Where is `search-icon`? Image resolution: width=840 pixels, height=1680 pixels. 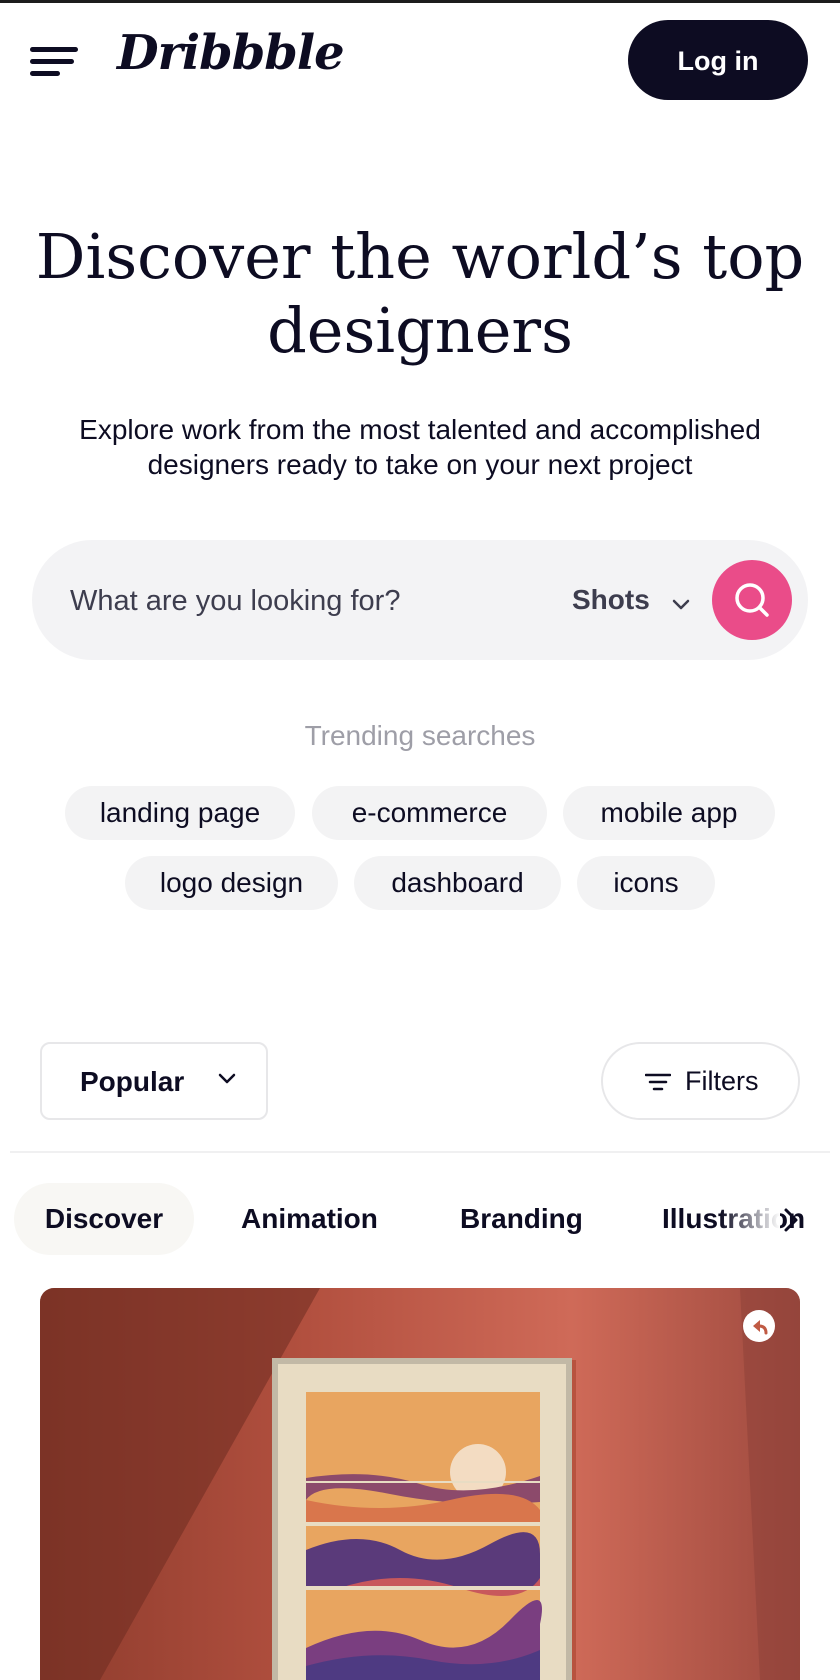 search-icon is located at coordinates (752, 613).